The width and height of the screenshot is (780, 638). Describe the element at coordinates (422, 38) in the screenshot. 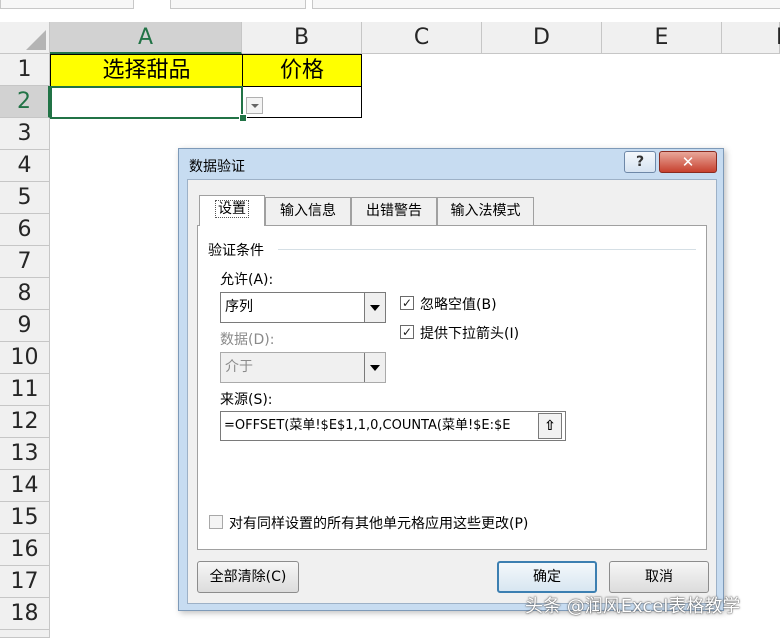

I see `column-header-c: C` at that location.